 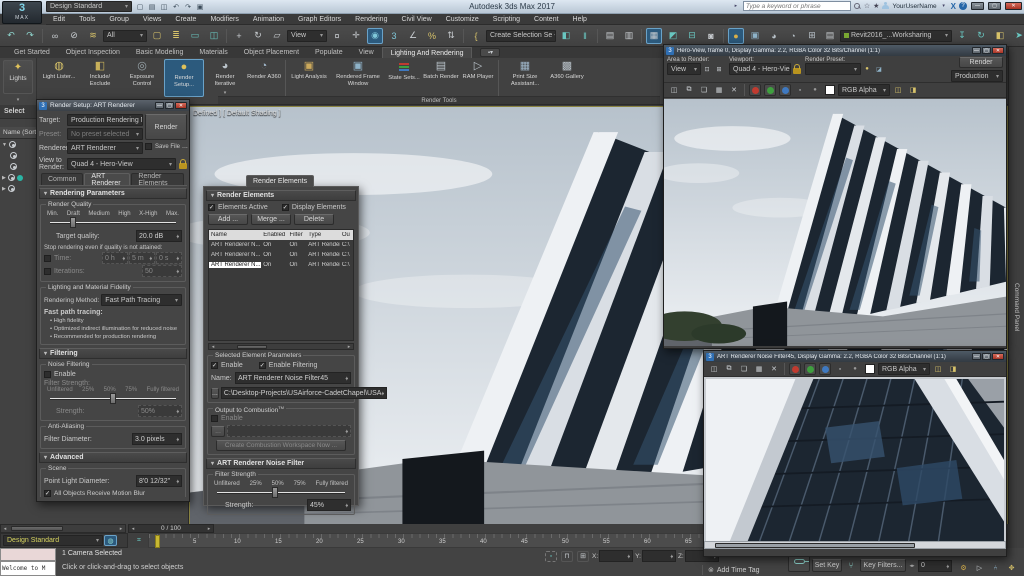 I want to click on environment-icon: ◪, so click(x=879, y=69).